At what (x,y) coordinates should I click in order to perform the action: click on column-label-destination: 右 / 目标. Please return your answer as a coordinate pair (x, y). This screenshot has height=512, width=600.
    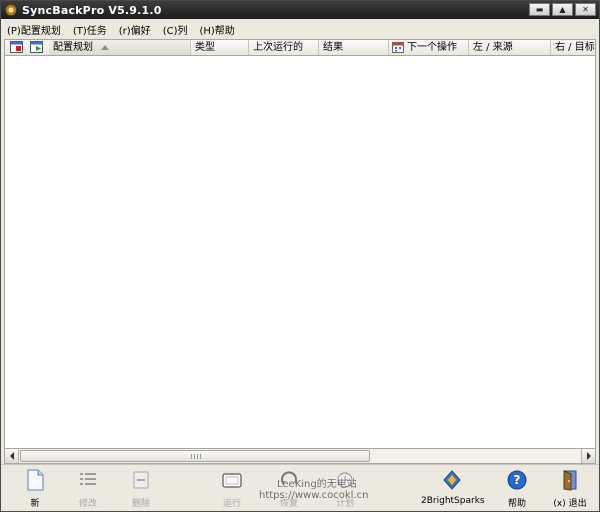
    Looking at the image, I should click on (575, 47).